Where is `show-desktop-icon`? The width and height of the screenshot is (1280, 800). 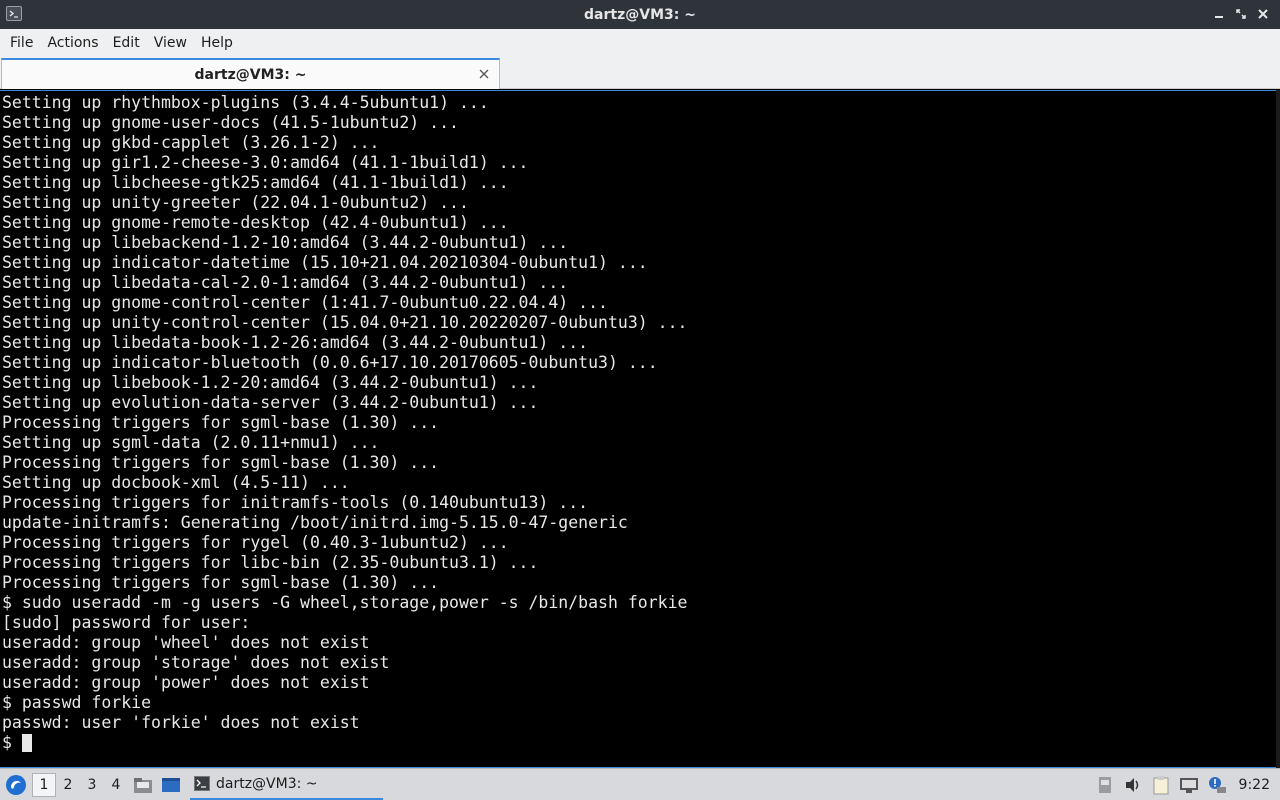 show-desktop-icon is located at coordinates (171, 785).